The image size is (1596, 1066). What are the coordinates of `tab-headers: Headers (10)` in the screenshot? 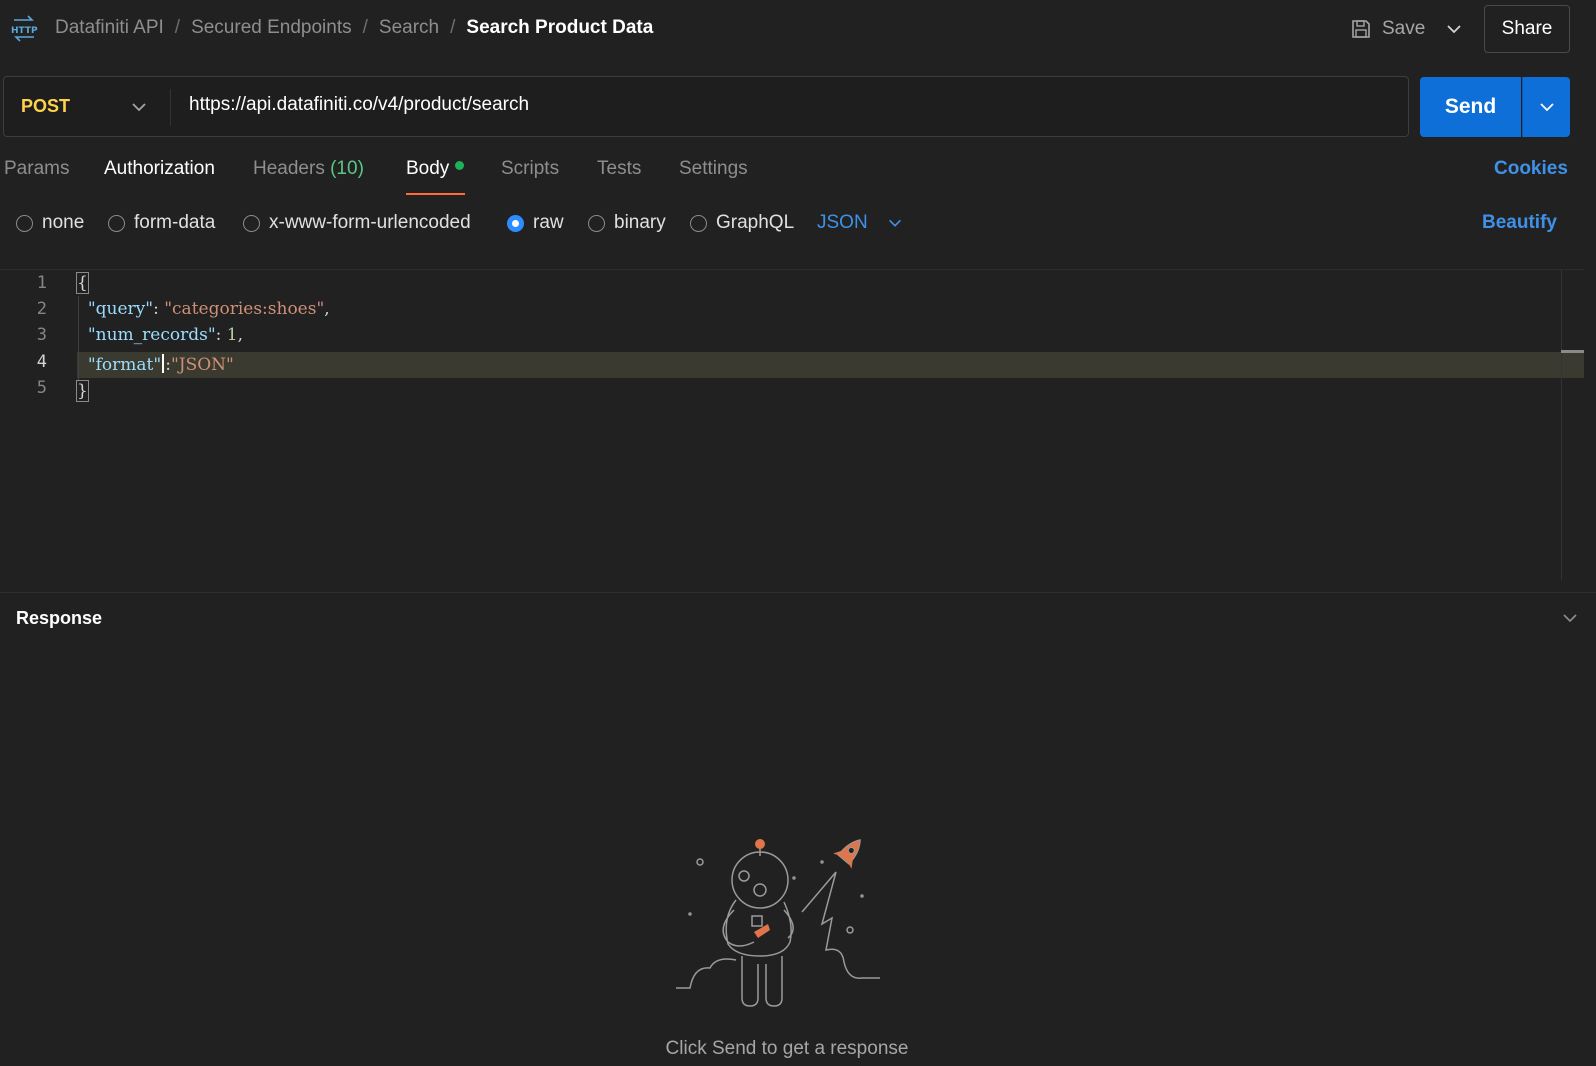 It's located at (308, 178).